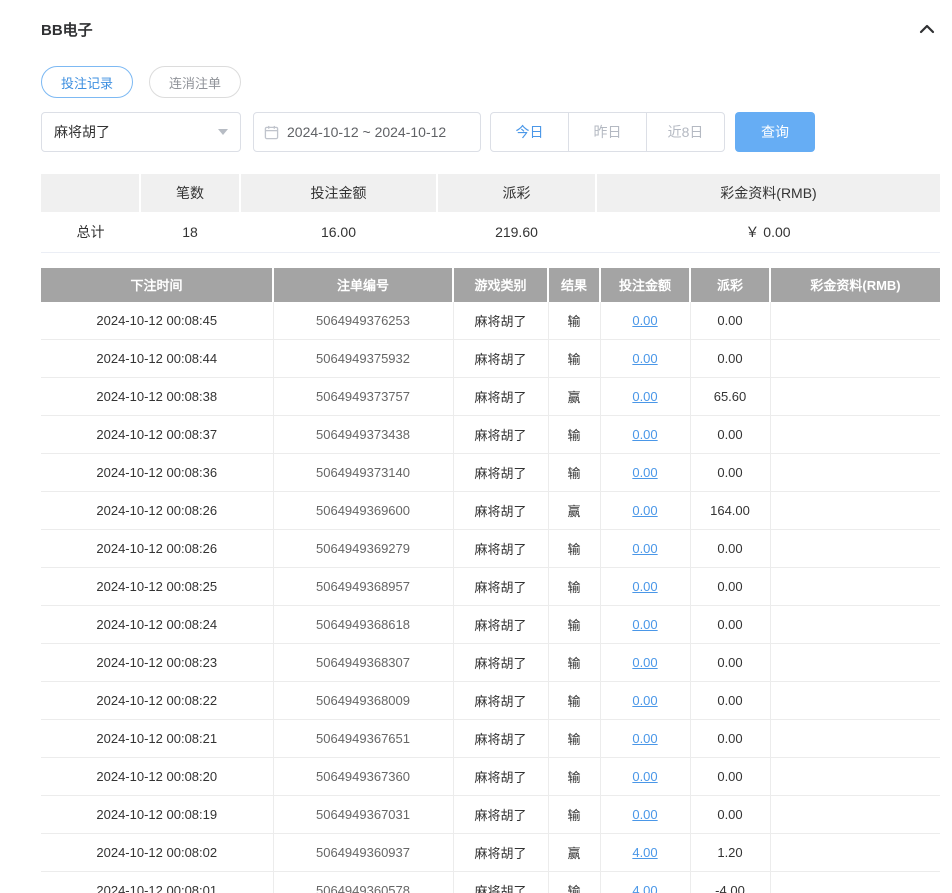 Image resolution: width=952 pixels, height=893 pixels. What do you see at coordinates (157, 662) in the screenshot?
I see `cell-bet-time: 2024-10-12 00:08:23` at bounding box center [157, 662].